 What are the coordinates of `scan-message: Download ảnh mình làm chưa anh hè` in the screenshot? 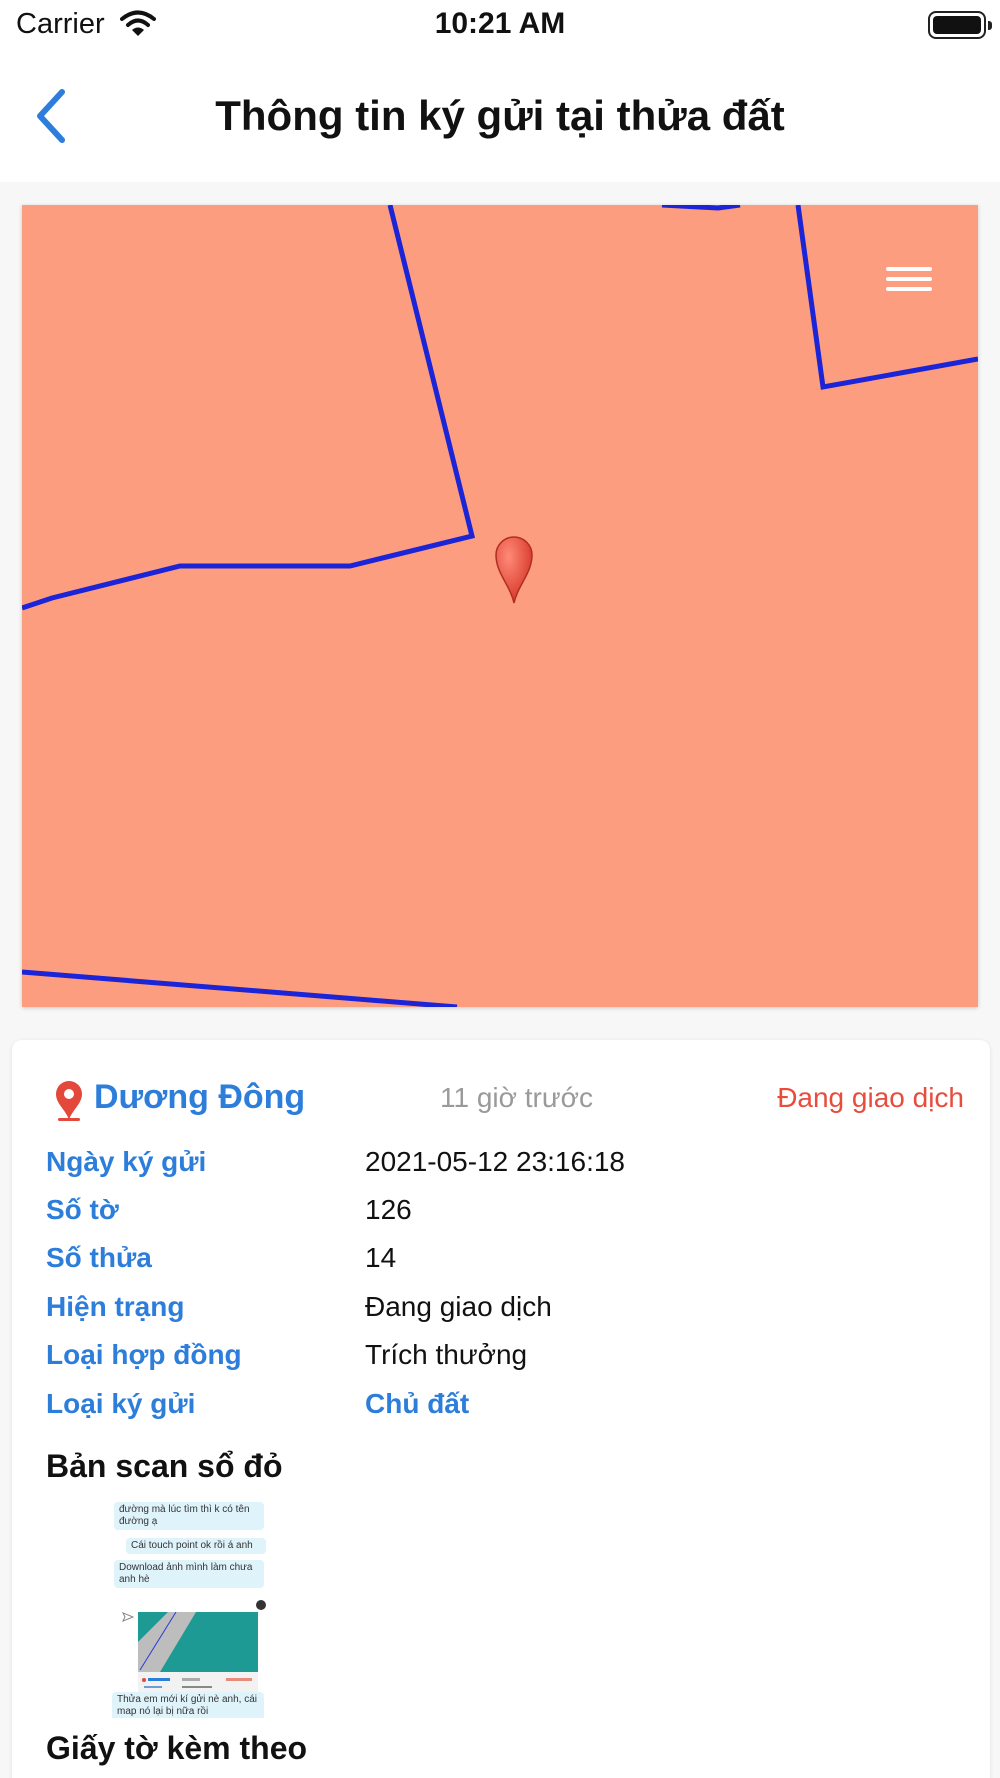 It's located at (189, 1574).